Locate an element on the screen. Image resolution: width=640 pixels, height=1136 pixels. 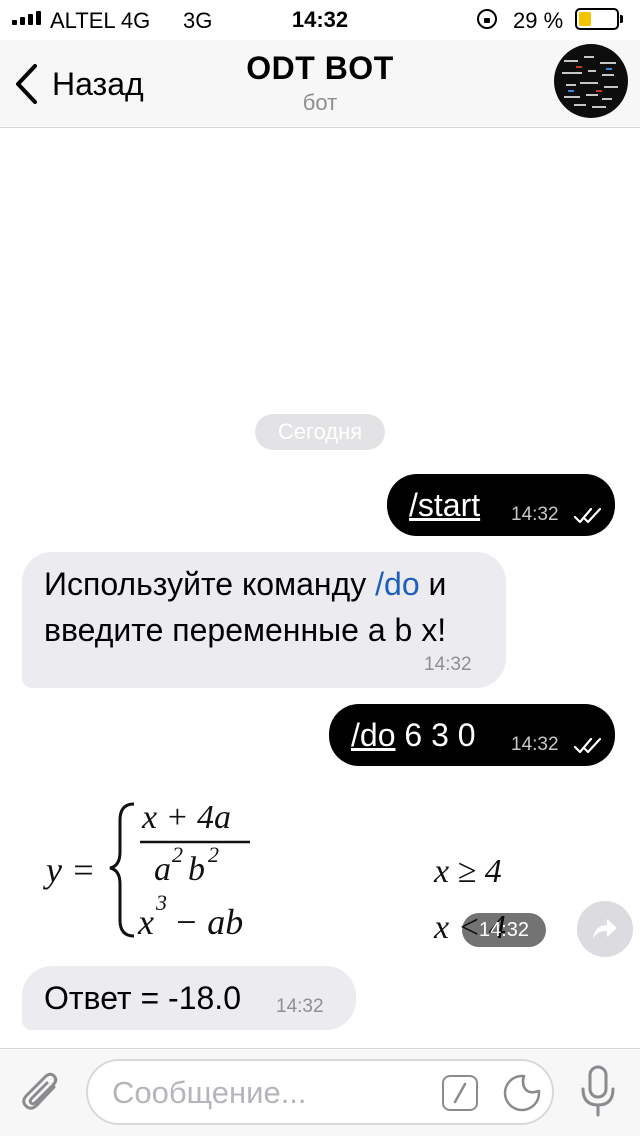
sticker-icon is located at coordinates (522, 1093).